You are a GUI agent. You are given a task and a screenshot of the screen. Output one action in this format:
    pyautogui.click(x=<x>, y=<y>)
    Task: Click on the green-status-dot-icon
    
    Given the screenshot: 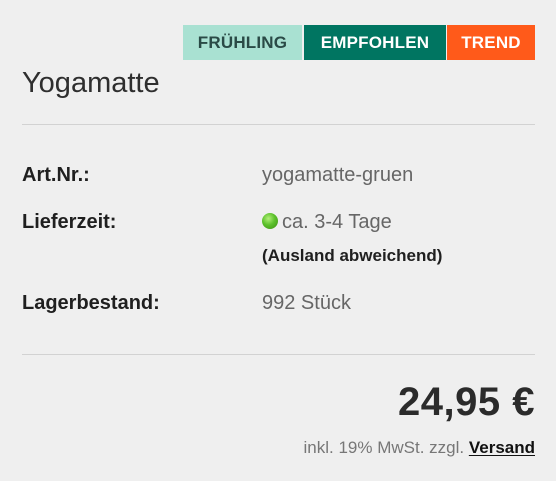 What is the action you would take?
    pyautogui.click(x=270, y=221)
    